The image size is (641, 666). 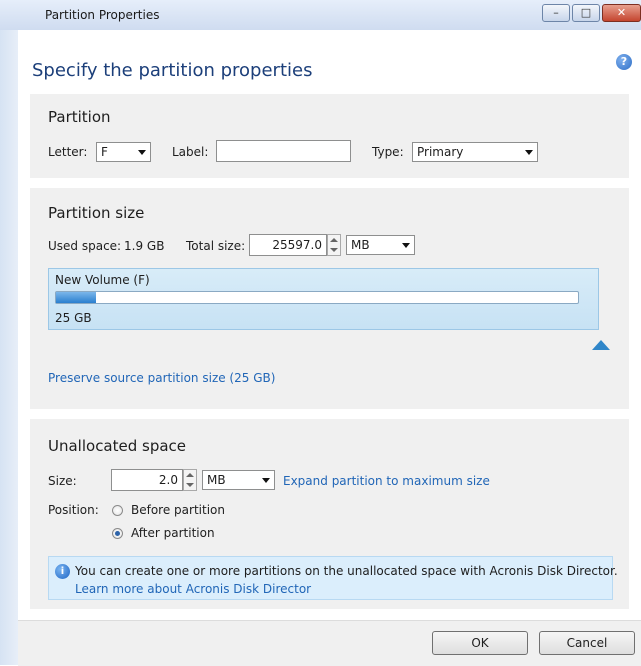 What do you see at coordinates (73, 510) in the screenshot?
I see `position-label: Position:` at bounding box center [73, 510].